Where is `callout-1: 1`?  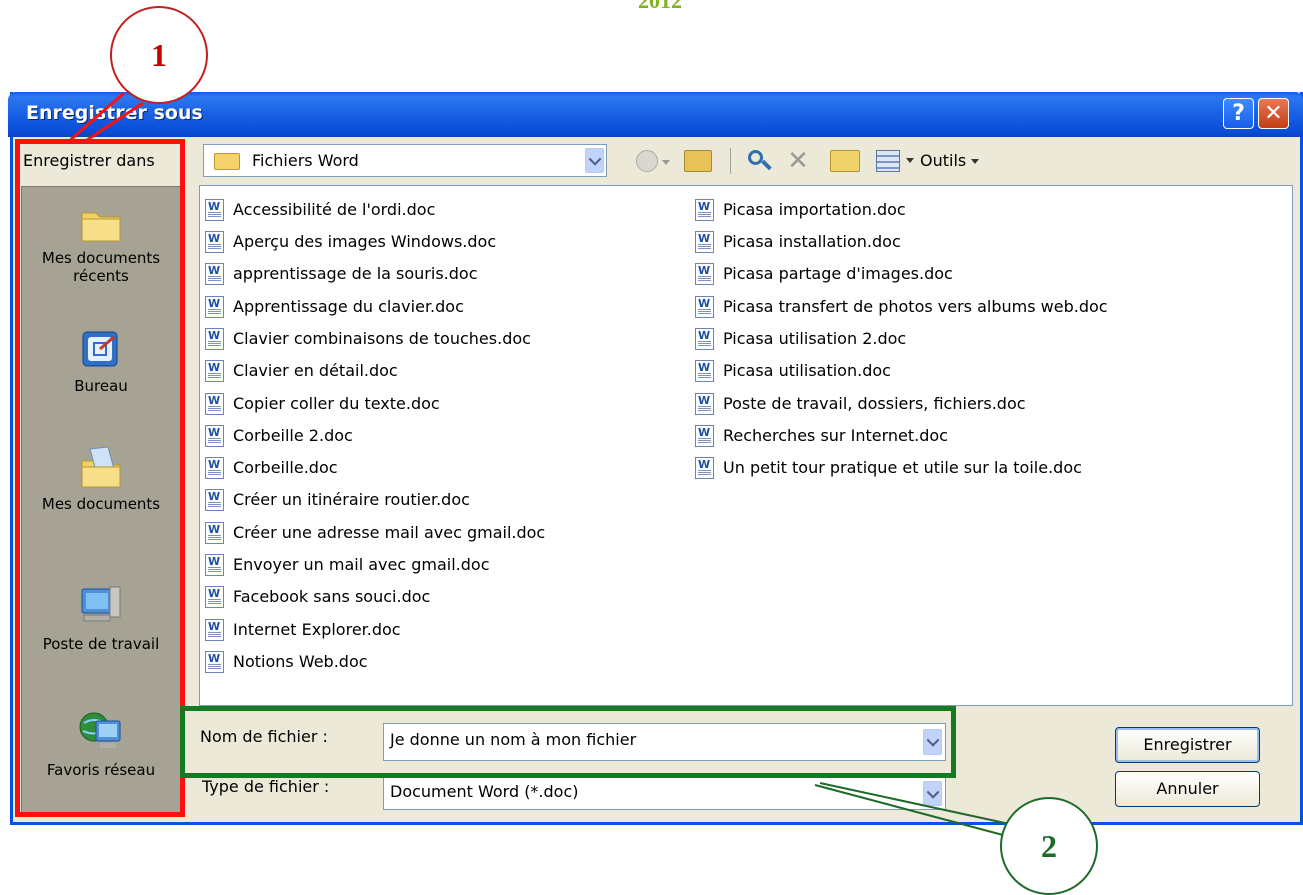
callout-1: 1 is located at coordinates (159, 55).